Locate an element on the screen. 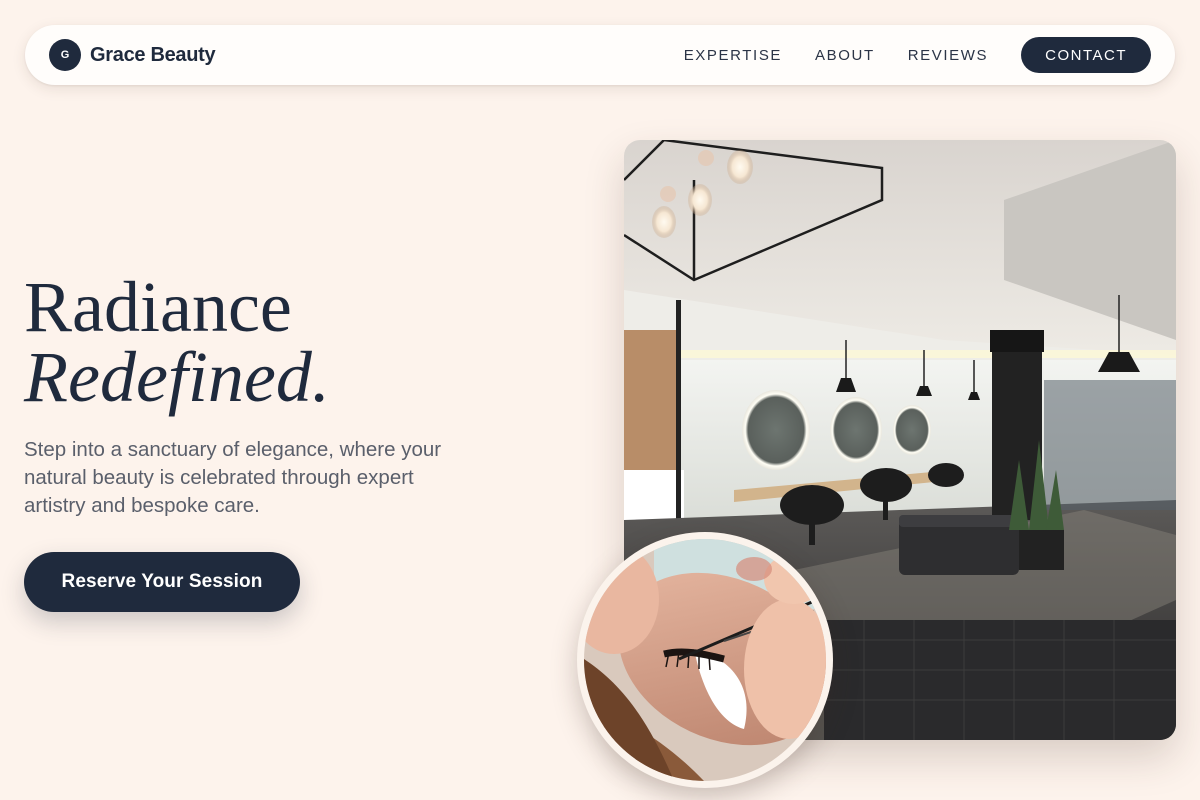 The height and width of the screenshot is (800, 1200). nav-links: EXPERTISE ABOUT REVIEWS CONTACT is located at coordinates (917, 55).